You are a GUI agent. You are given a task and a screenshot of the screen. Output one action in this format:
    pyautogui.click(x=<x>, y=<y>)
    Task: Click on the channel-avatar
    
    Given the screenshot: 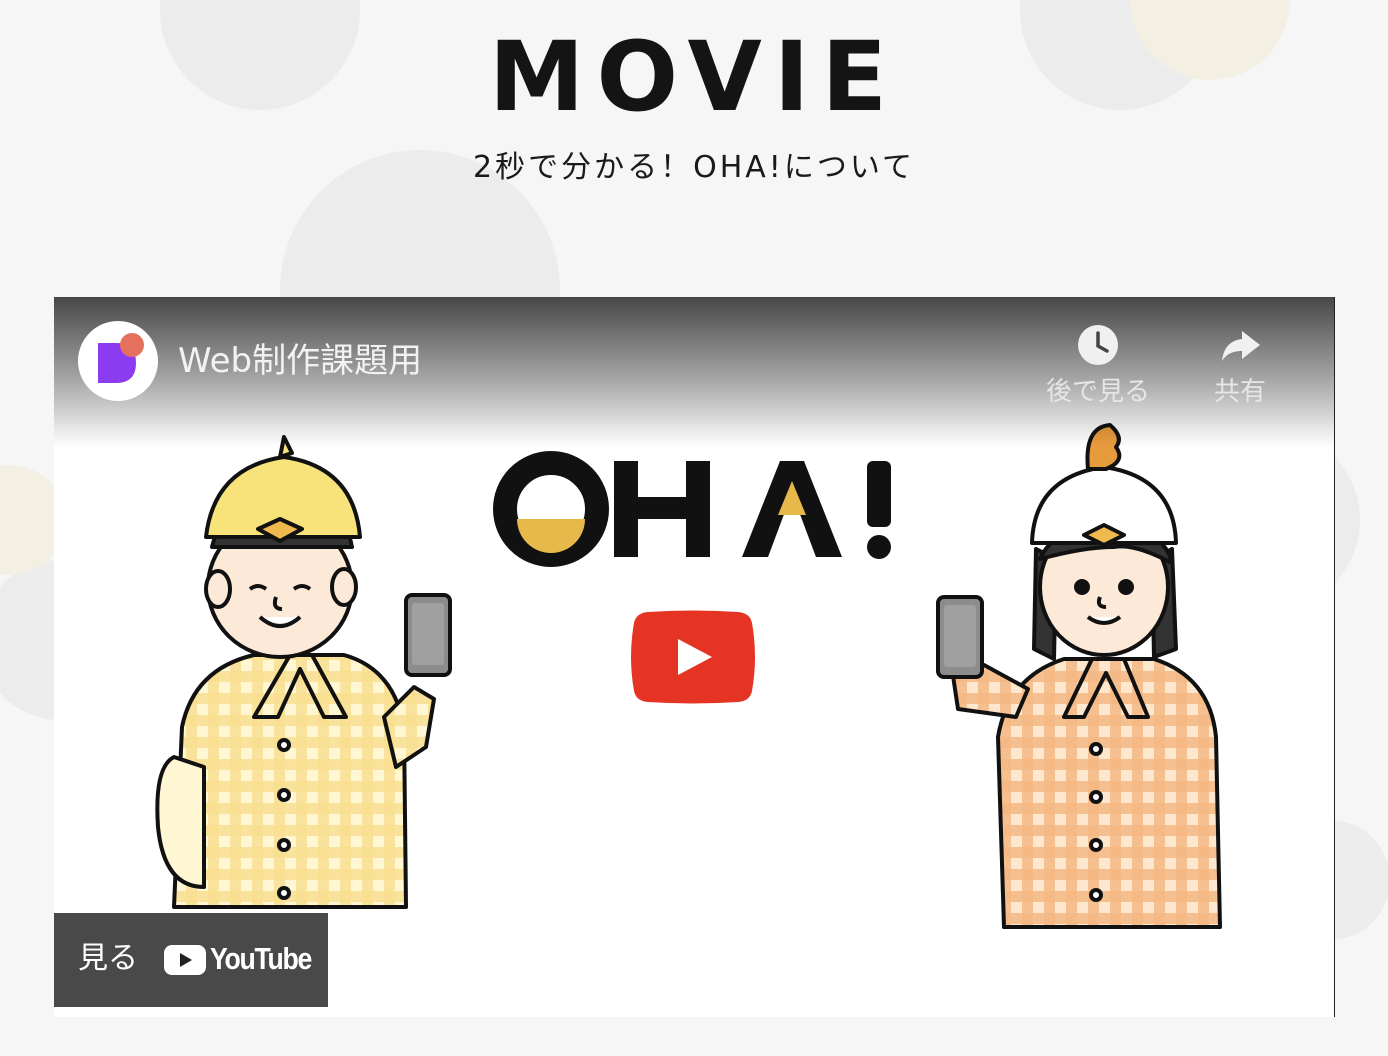 What is the action you would take?
    pyautogui.click(x=118, y=361)
    